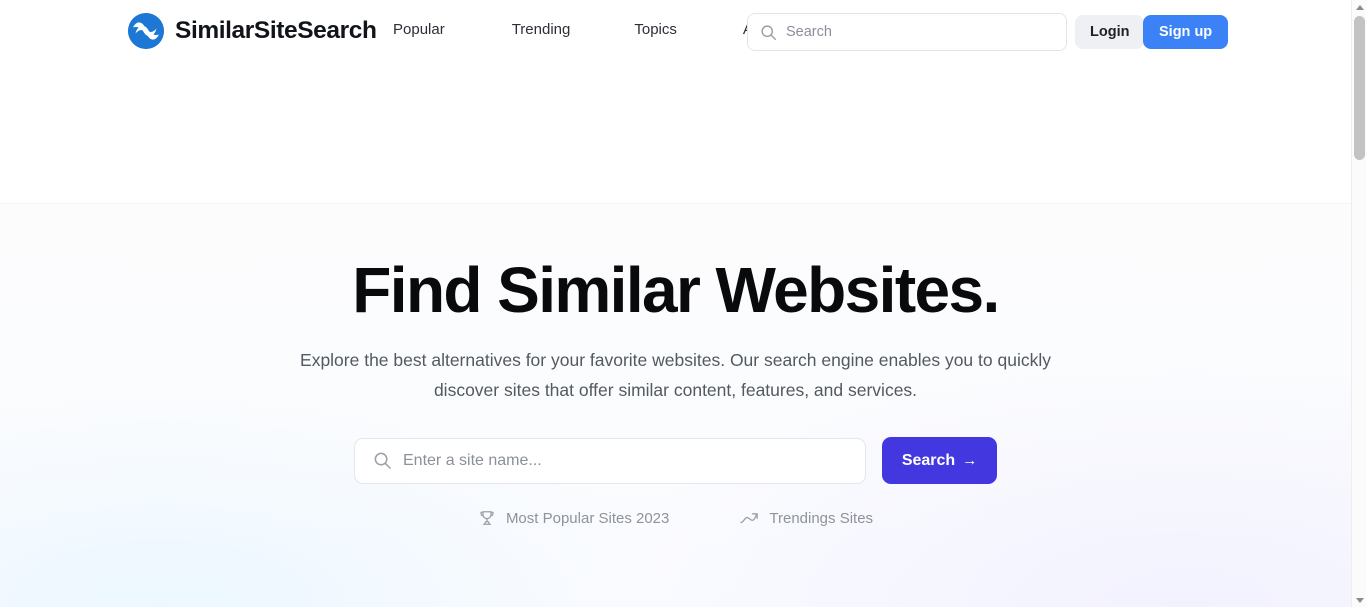  Describe the element at coordinates (655, 29) in the screenshot. I see `nav-item-topics: Topics` at that location.